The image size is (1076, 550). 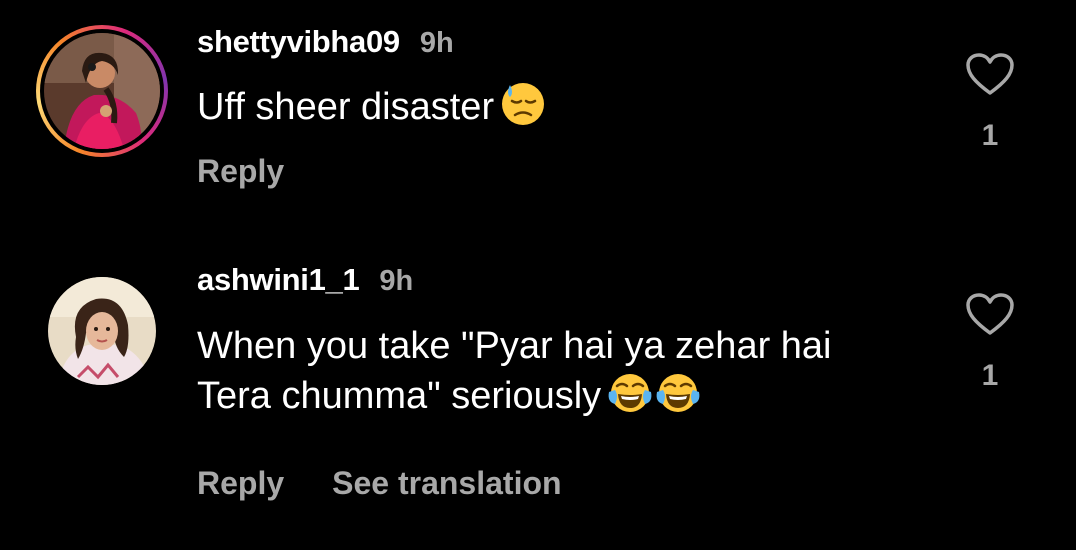 What do you see at coordinates (446, 483) in the screenshot?
I see `see-translation-button: See translation` at bounding box center [446, 483].